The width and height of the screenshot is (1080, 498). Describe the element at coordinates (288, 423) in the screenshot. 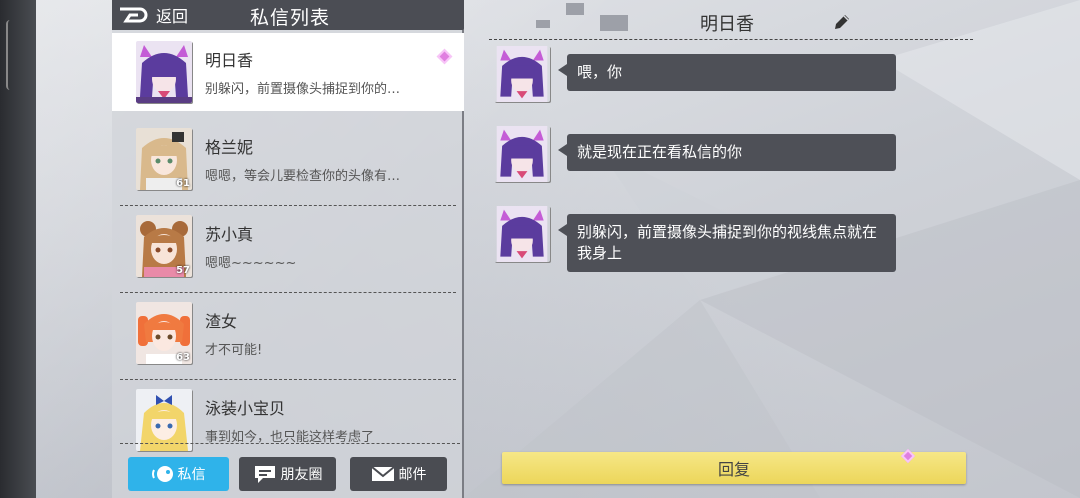

I see `conversation-item: 泳装小宝贝 事到如今，也只能这样考虑了` at that location.